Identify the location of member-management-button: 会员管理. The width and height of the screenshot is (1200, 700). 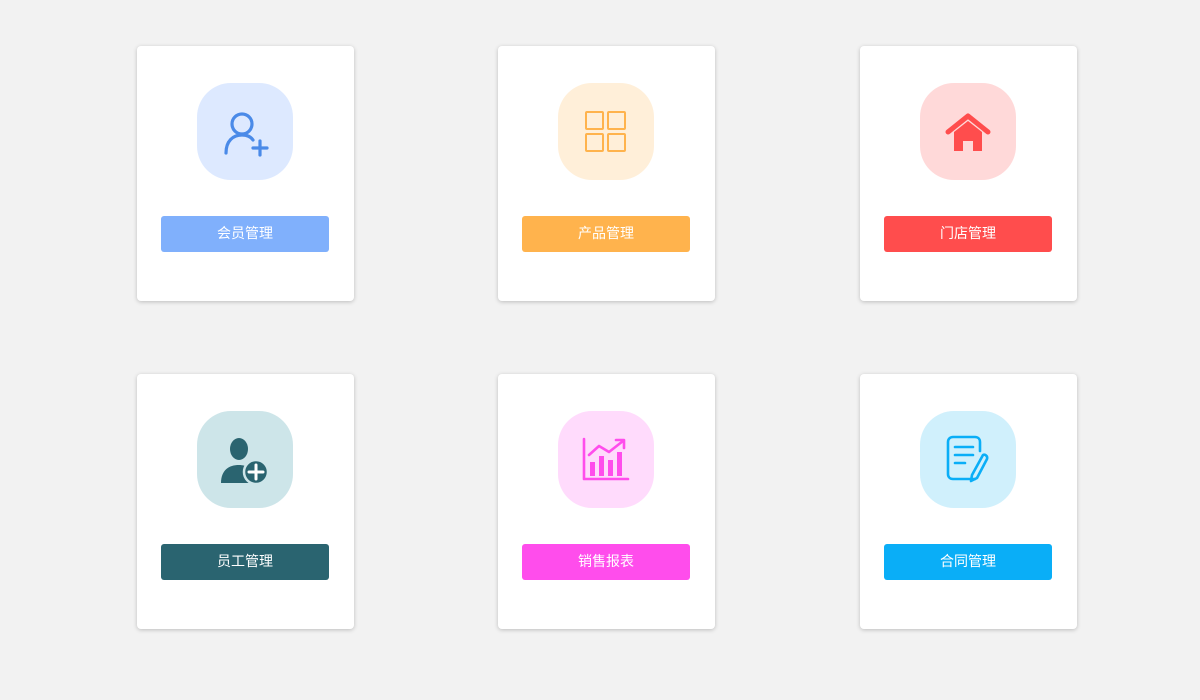
(245, 234).